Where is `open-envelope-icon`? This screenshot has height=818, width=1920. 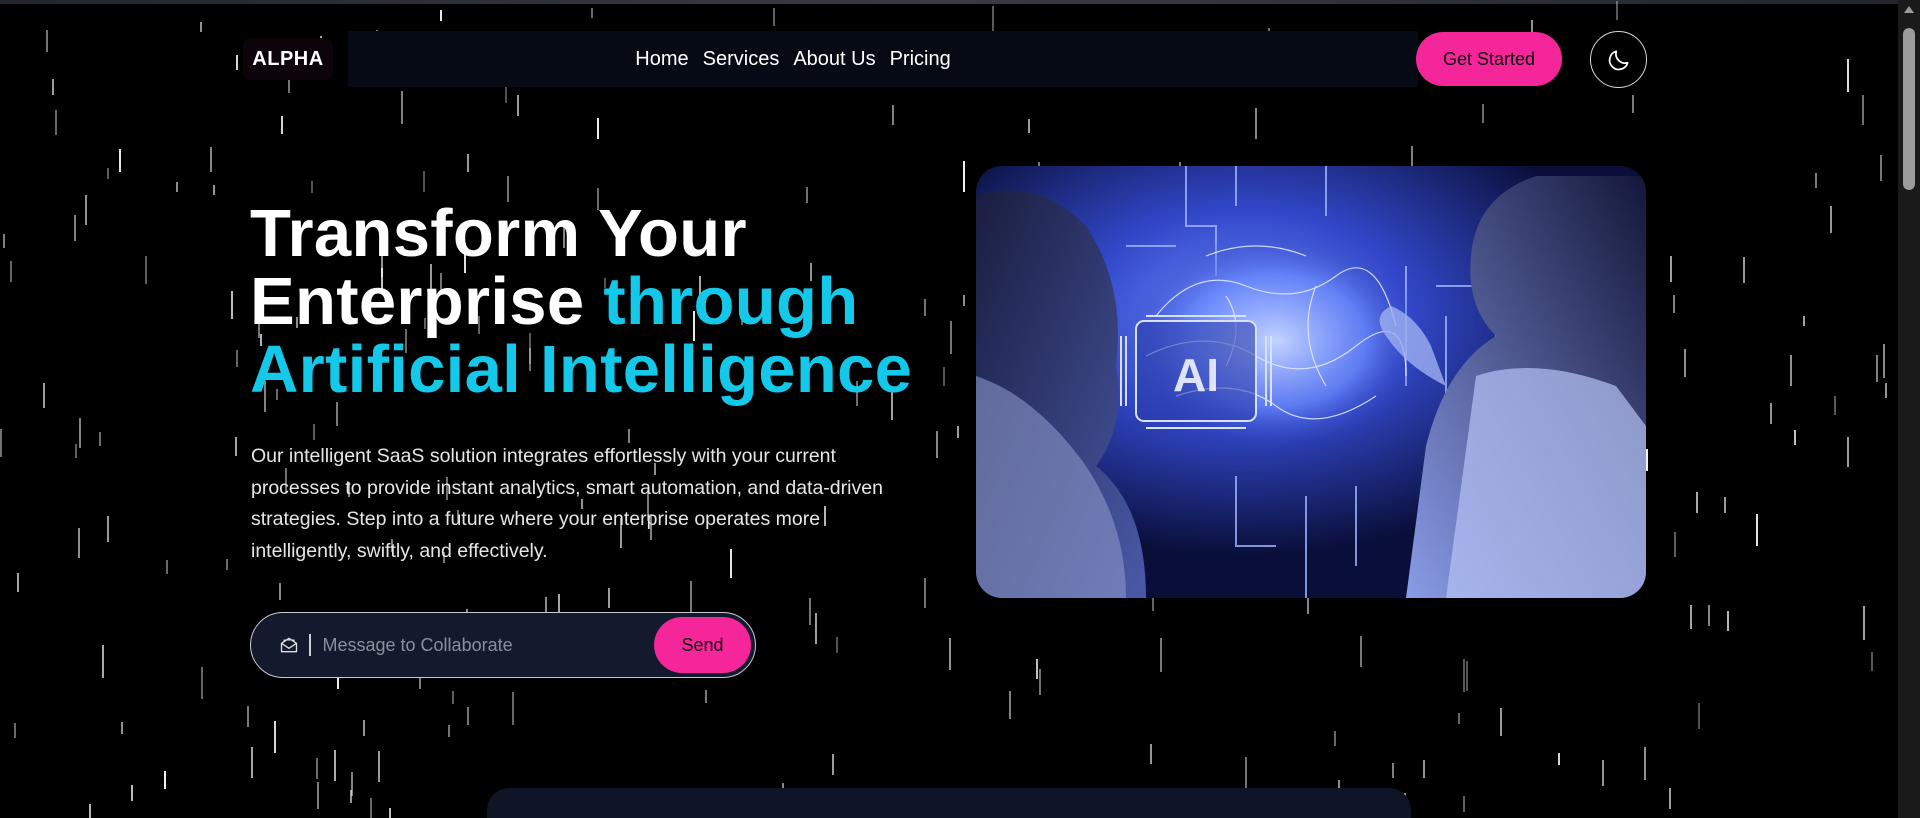 open-envelope-icon is located at coordinates (289, 645).